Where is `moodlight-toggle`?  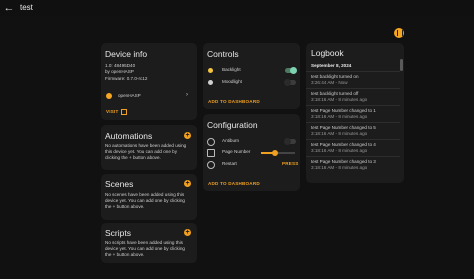 moodlight-toggle is located at coordinates (290, 82).